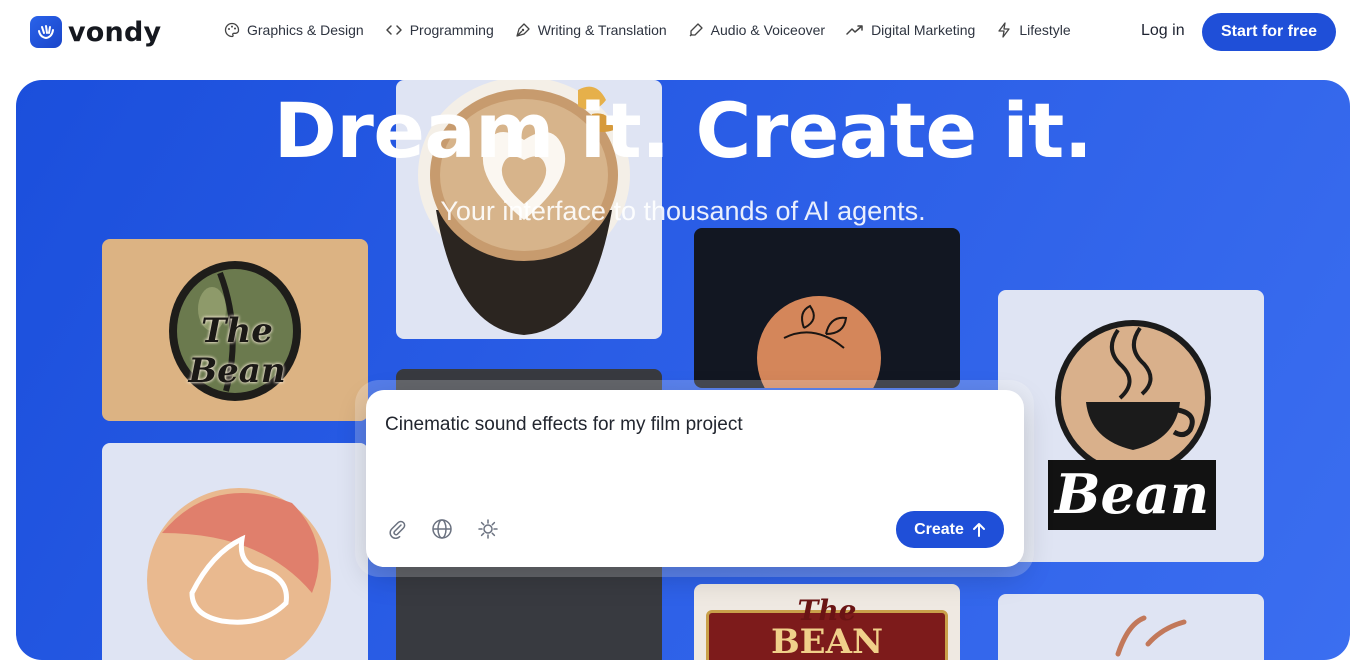 The height and width of the screenshot is (660, 1366). What do you see at coordinates (488, 529) in the screenshot?
I see `sun-icon` at bounding box center [488, 529].